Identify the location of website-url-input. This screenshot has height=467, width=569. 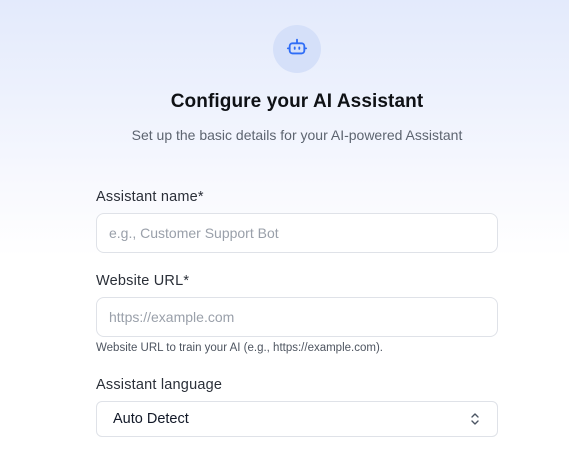
(297, 317).